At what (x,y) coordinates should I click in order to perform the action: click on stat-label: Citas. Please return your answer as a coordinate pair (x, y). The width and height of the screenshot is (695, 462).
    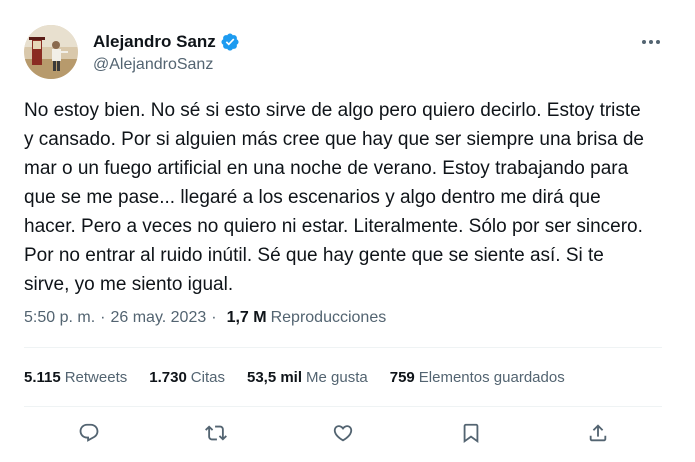
    Looking at the image, I should click on (207, 377).